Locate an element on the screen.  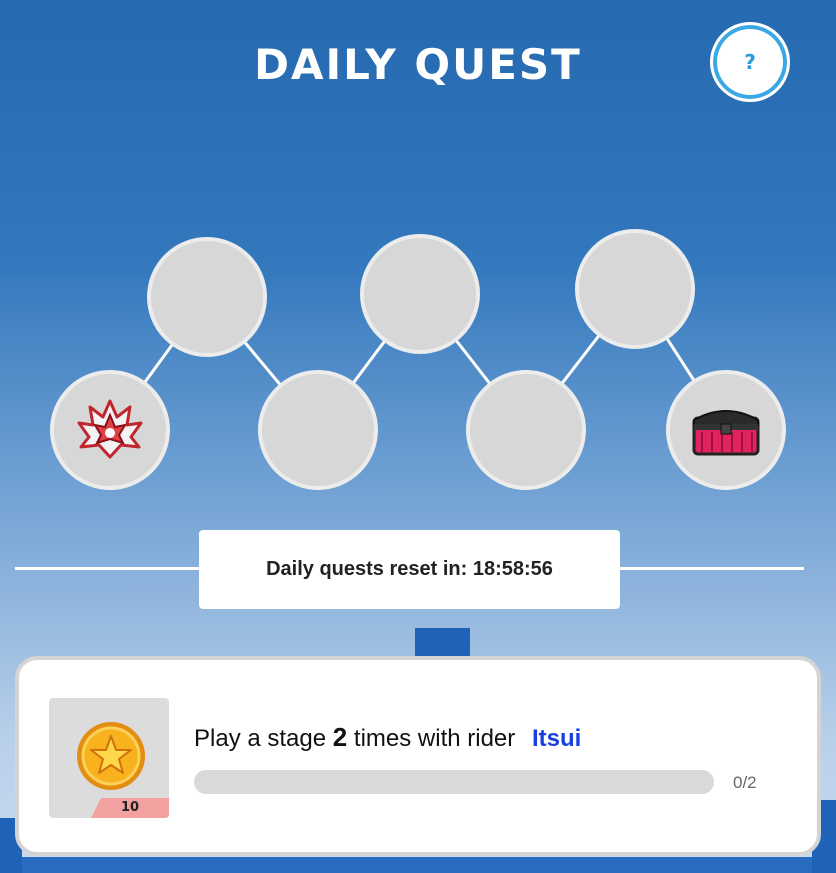
quest-description: Play a stage 2 times with rider Itsui is located at coordinates (387, 737).